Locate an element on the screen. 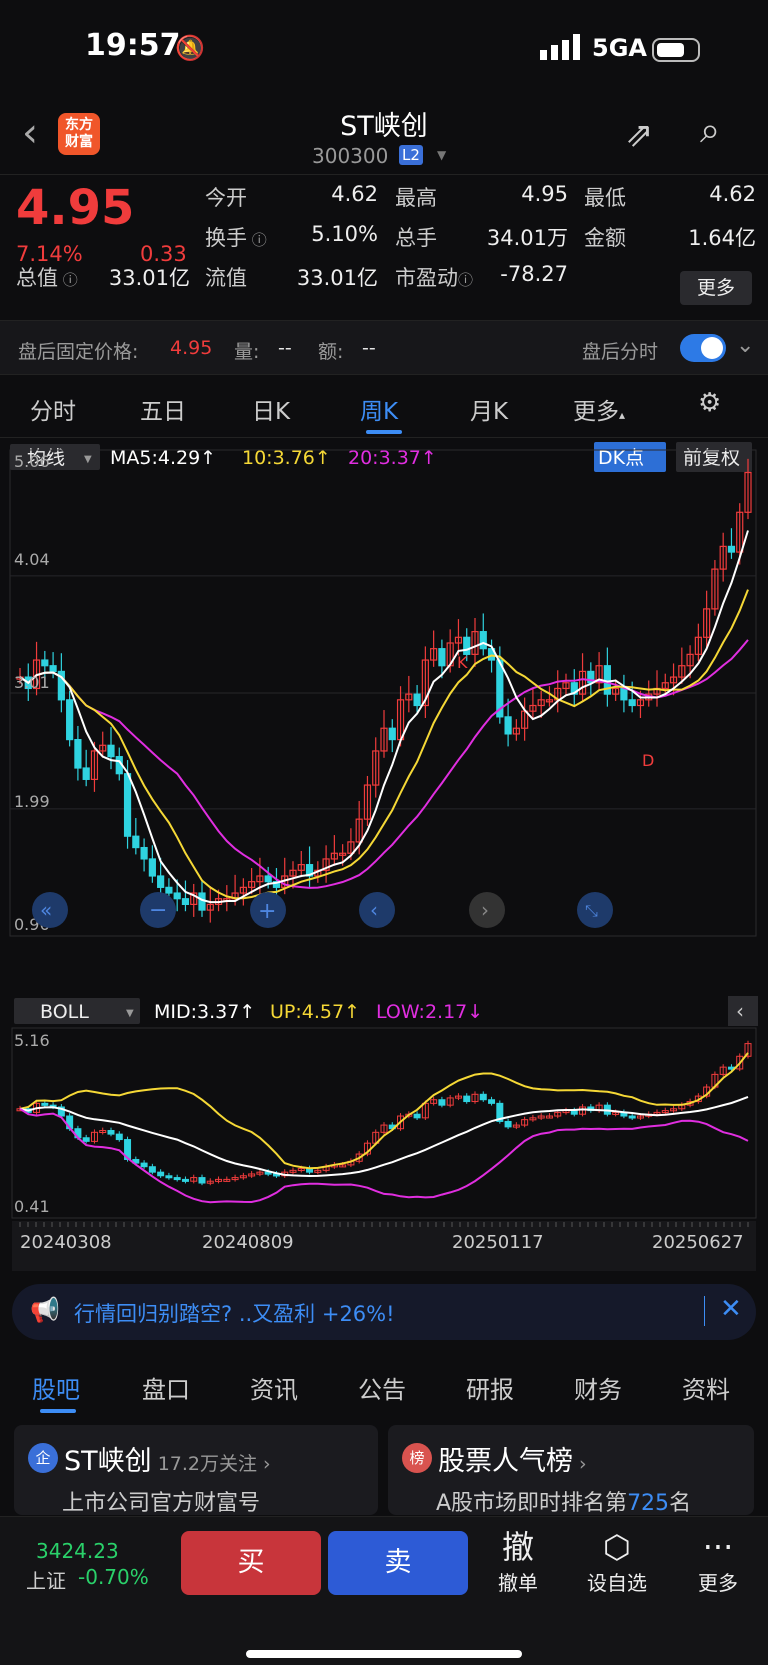 This screenshot has height=1665, width=768. tab-notices: 公告 is located at coordinates (382, 1387).